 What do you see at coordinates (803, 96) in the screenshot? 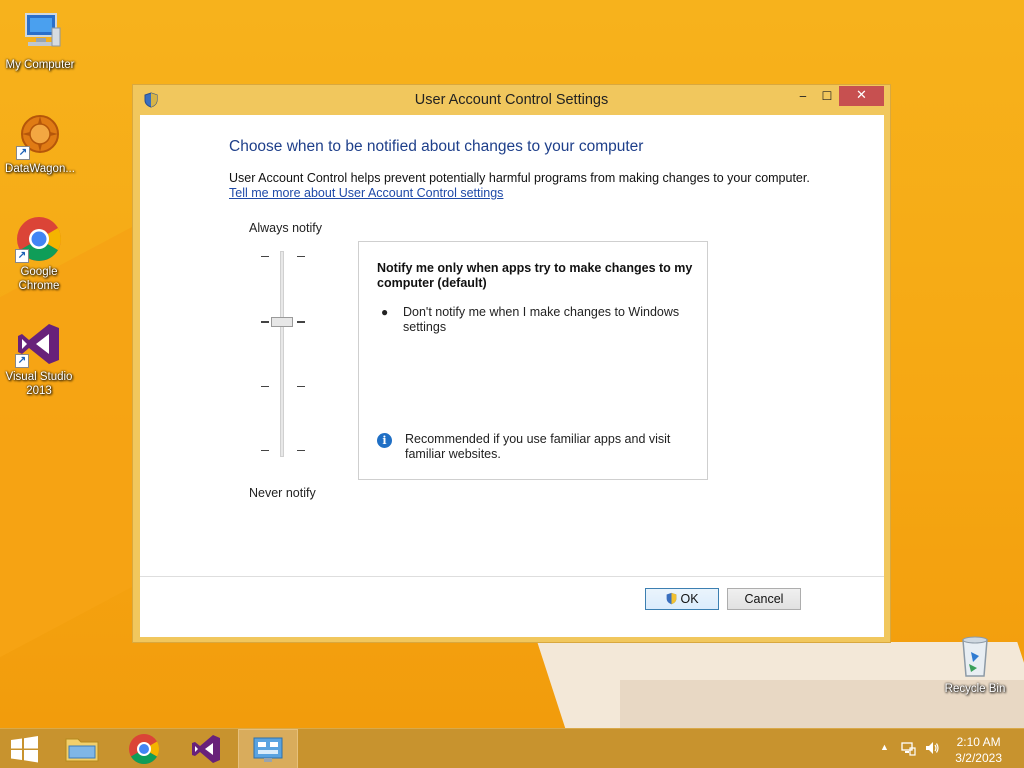
I see `minimize-button: ‒` at bounding box center [803, 96].